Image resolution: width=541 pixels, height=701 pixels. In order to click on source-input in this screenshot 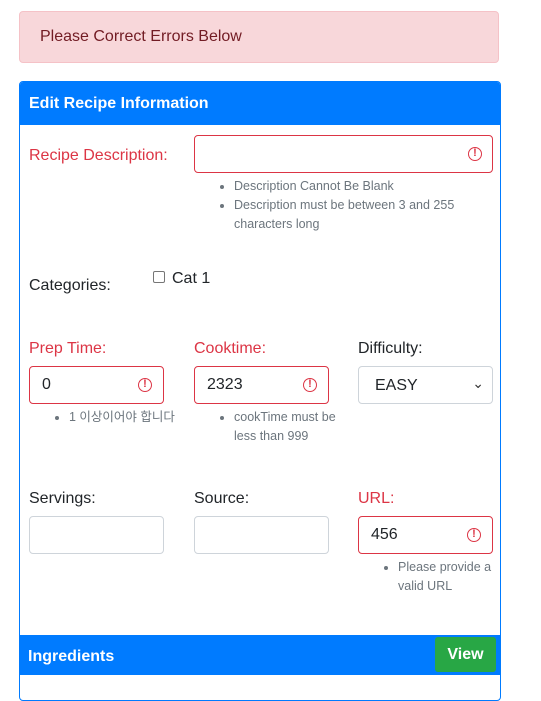, I will do `click(261, 535)`.